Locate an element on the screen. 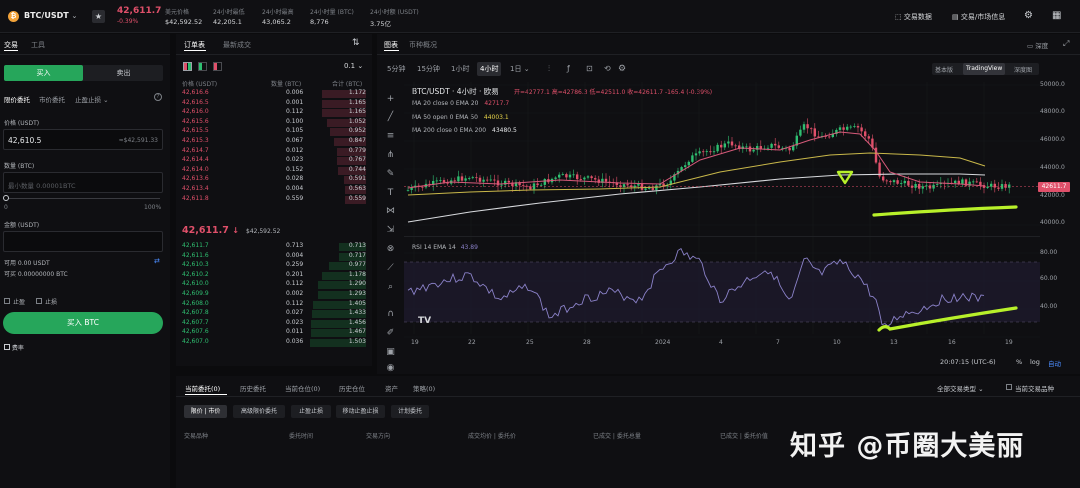  tab-coin-overview: 币种概况 is located at coordinates (423, 45).